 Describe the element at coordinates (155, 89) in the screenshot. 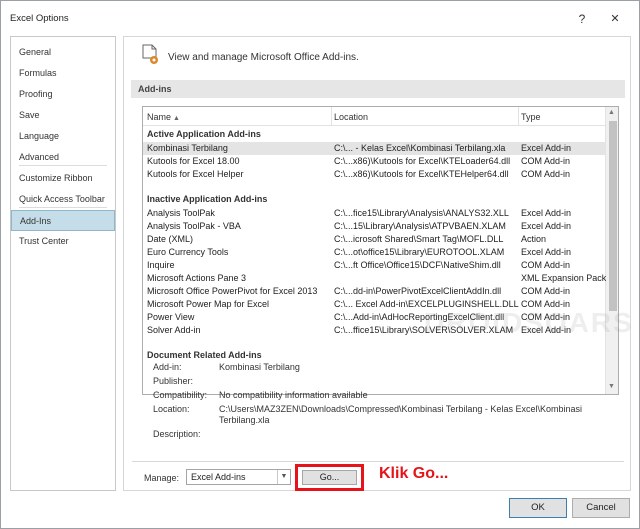

I see `section-title: Add-ins` at that location.